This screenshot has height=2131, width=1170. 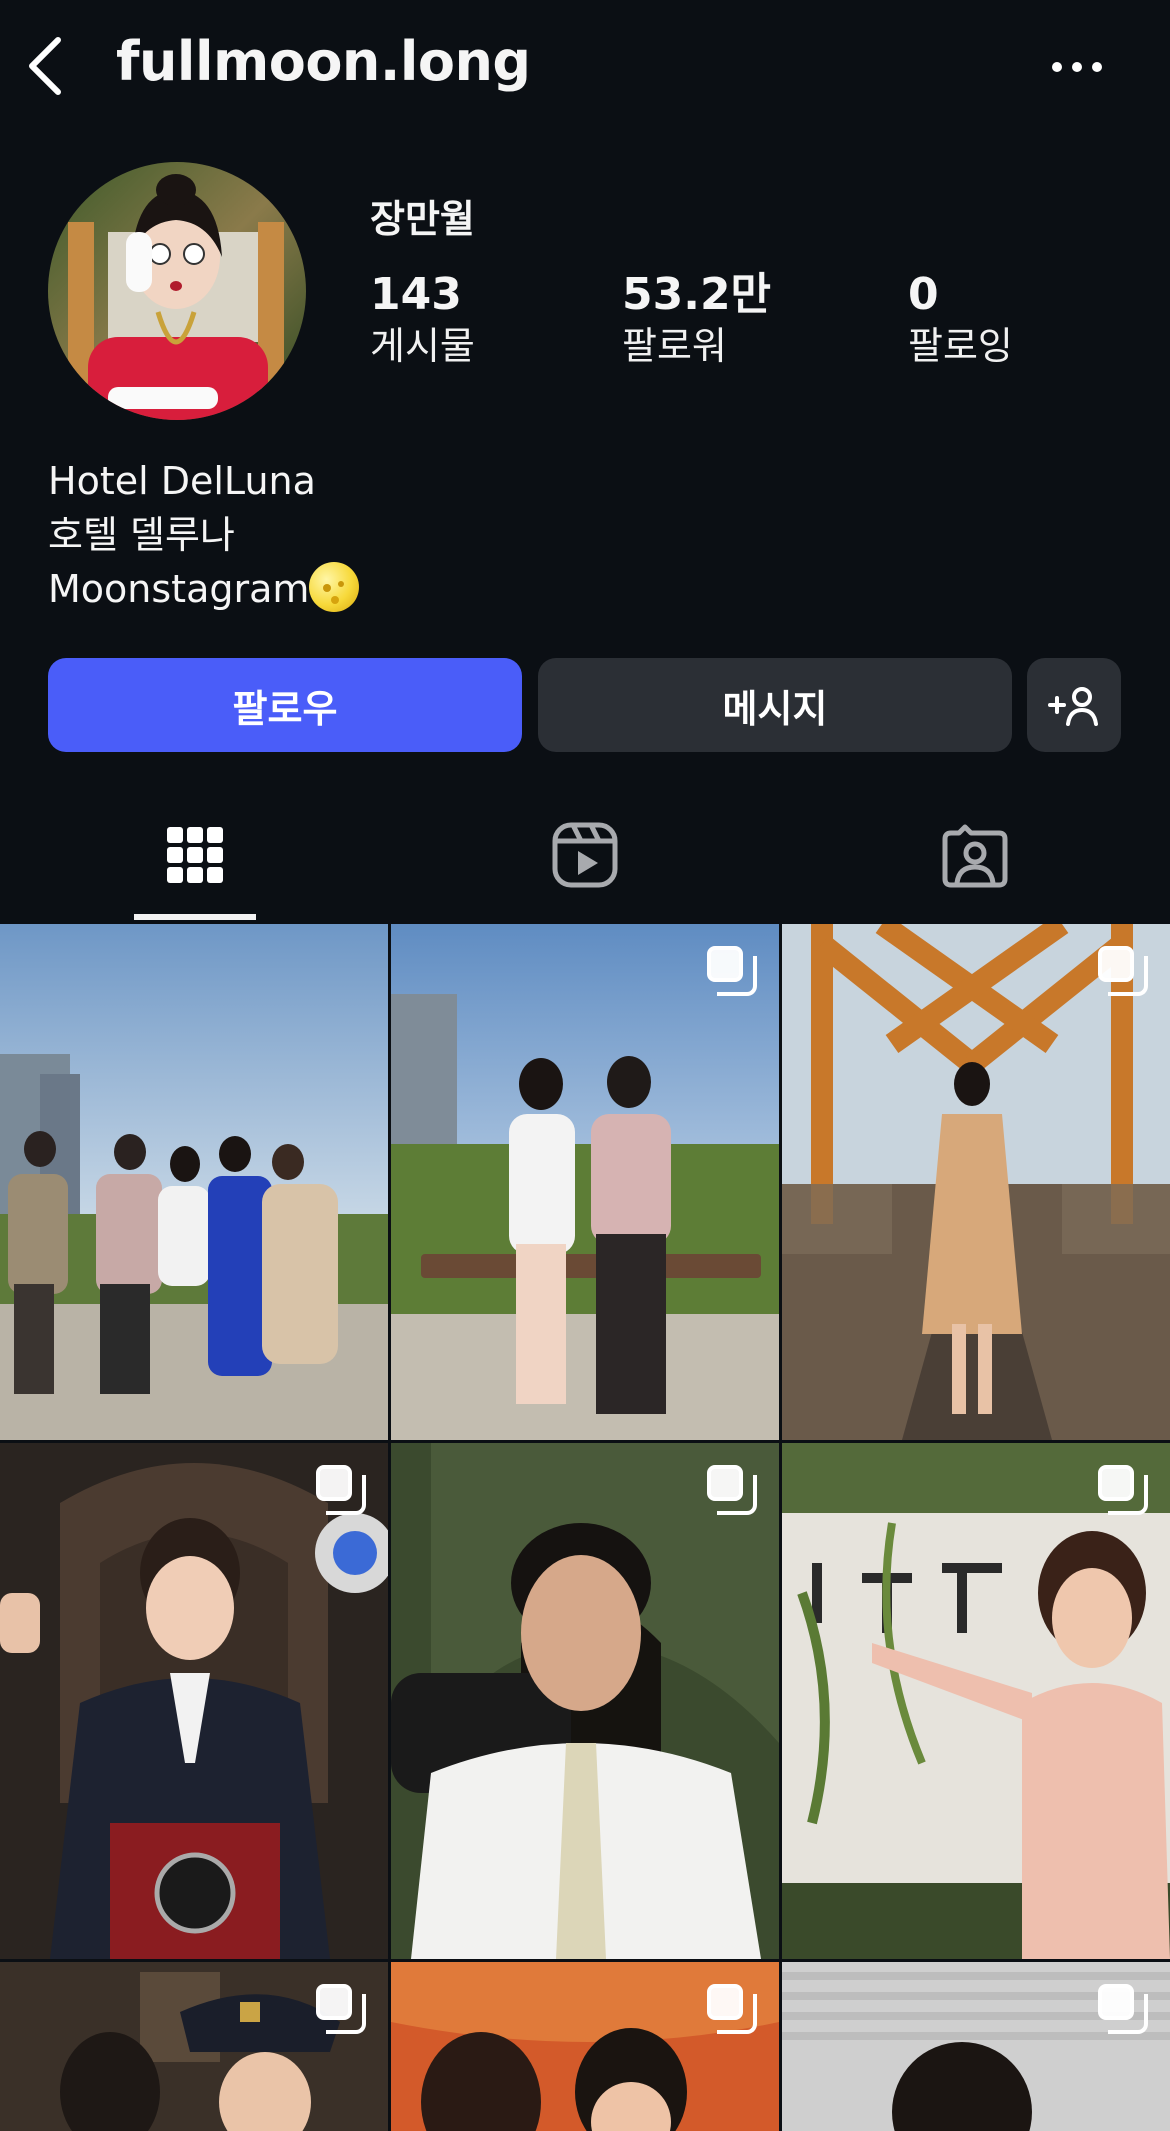 I want to click on more-options-button, so click(x=1077, y=67).